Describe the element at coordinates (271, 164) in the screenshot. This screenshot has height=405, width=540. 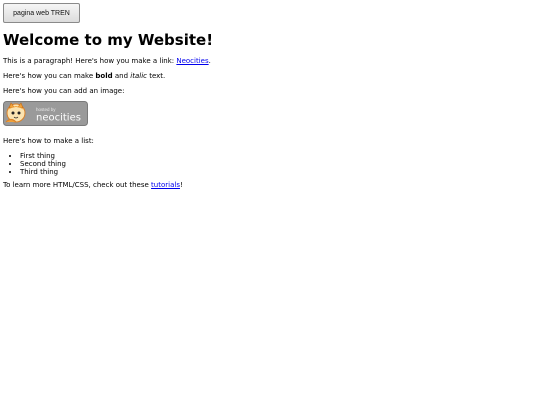
I see `list-item: Second thing` at that location.